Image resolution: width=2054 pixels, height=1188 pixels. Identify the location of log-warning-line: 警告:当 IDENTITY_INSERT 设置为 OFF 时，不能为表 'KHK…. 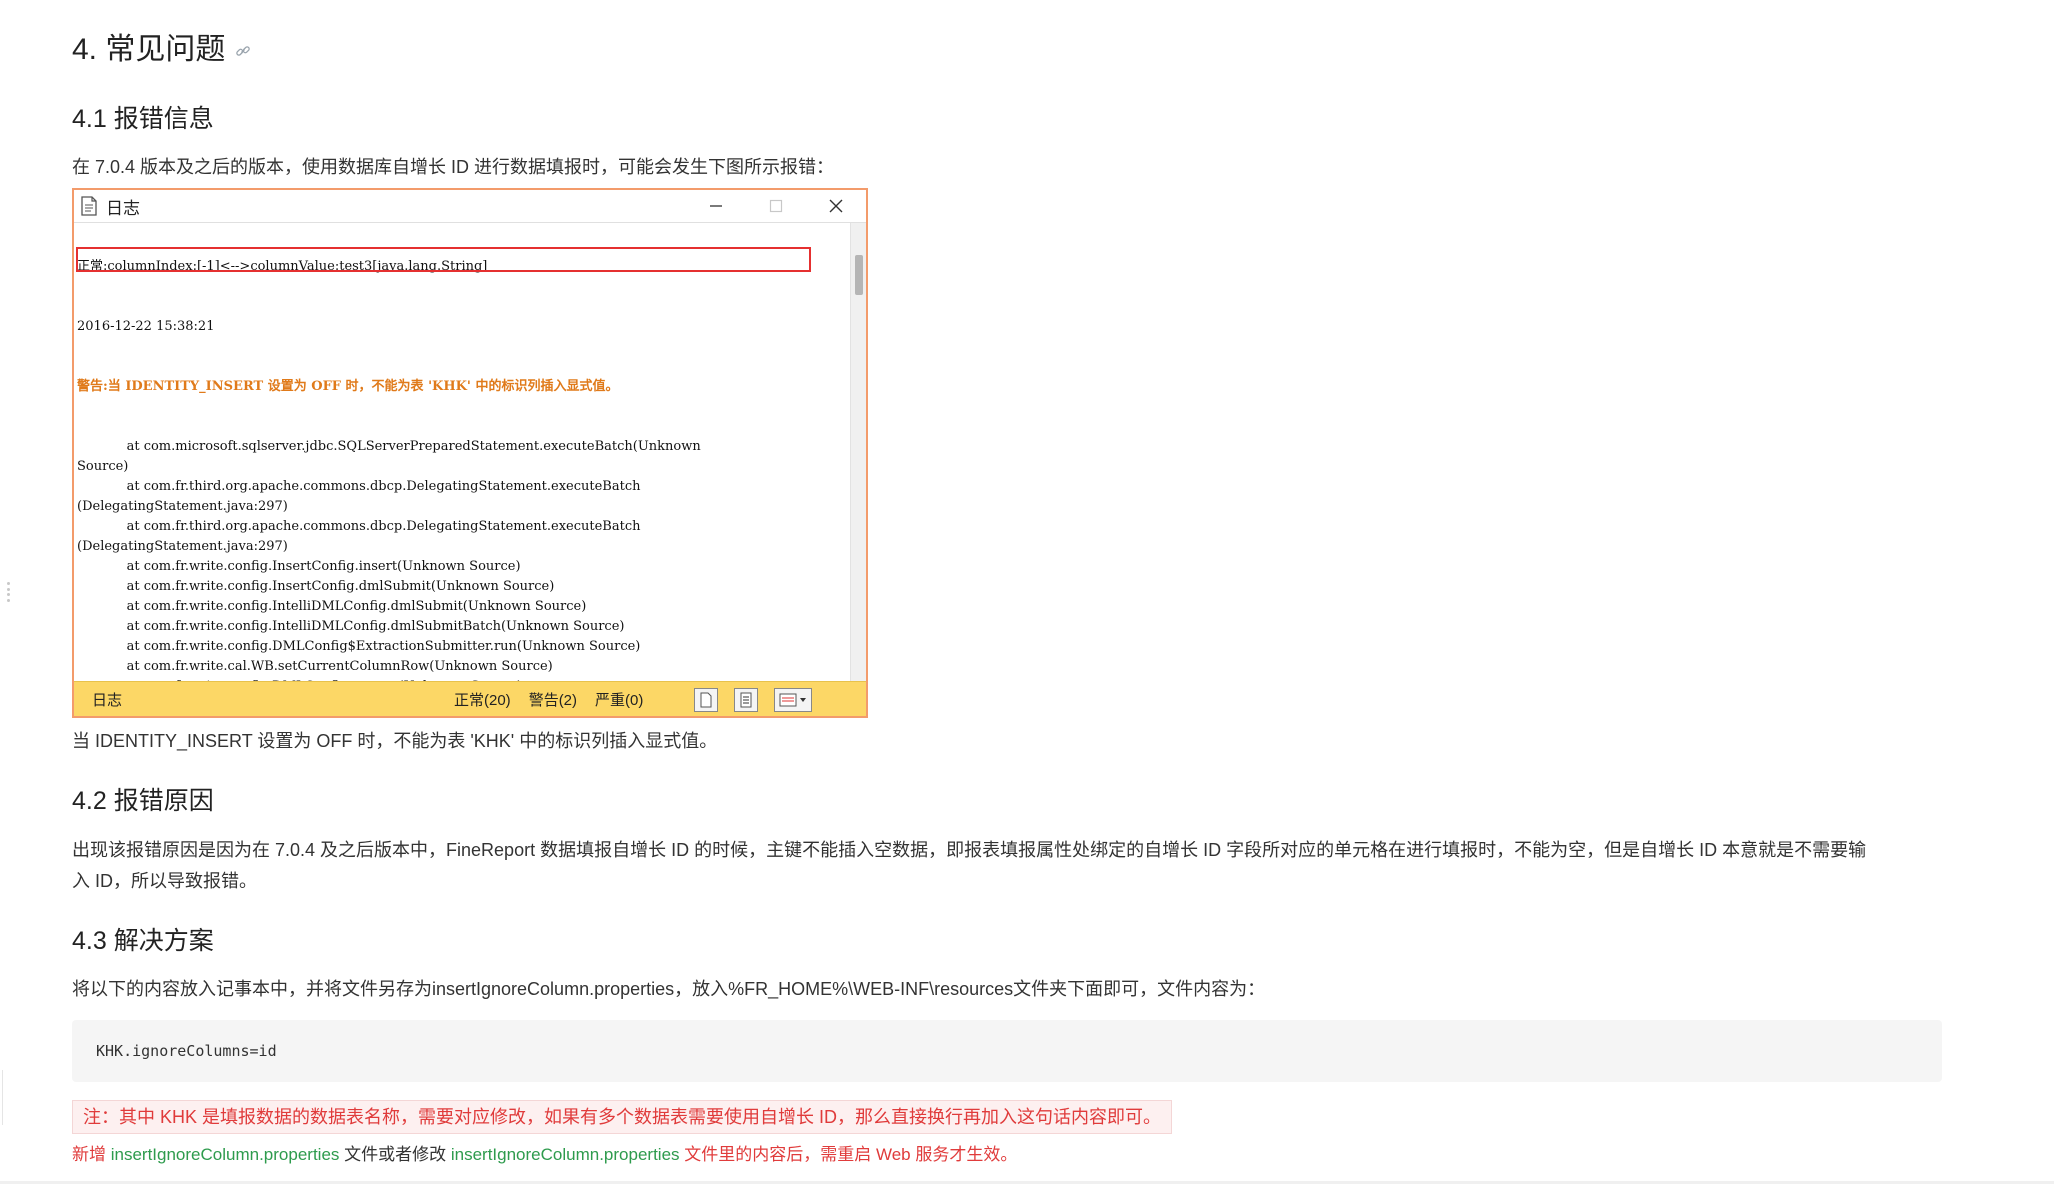
(348, 386).